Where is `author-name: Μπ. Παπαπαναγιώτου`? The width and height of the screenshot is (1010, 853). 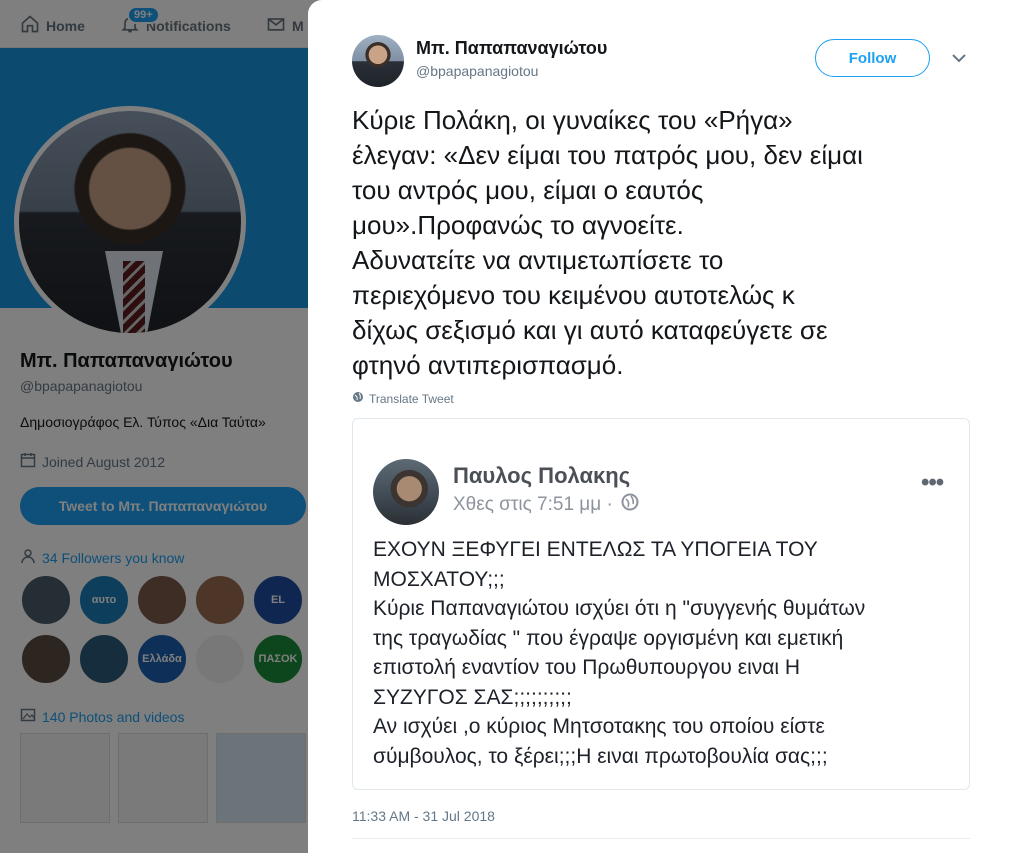
author-name: Μπ. Παπαπαναγιώτου is located at coordinates (511, 48).